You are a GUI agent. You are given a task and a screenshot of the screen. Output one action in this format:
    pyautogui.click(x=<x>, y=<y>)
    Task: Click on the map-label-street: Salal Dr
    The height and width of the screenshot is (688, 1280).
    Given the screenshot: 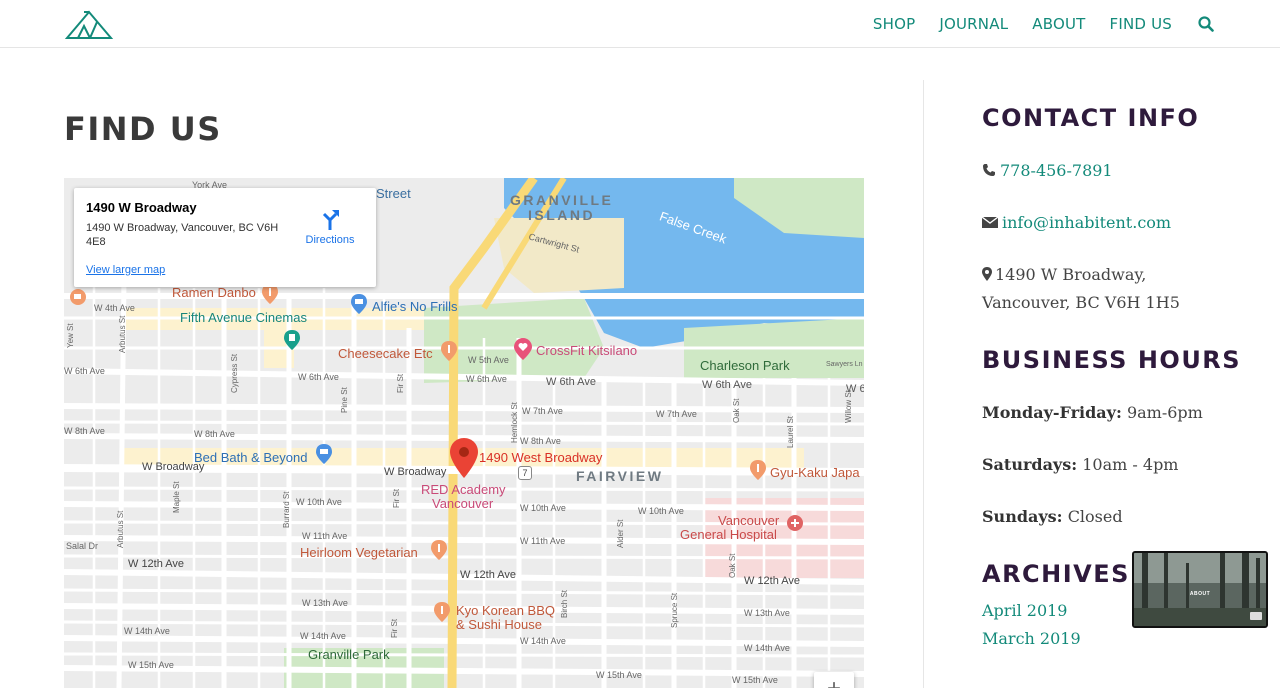 What is the action you would take?
    pyautogui.click(x=82, y=546)
    